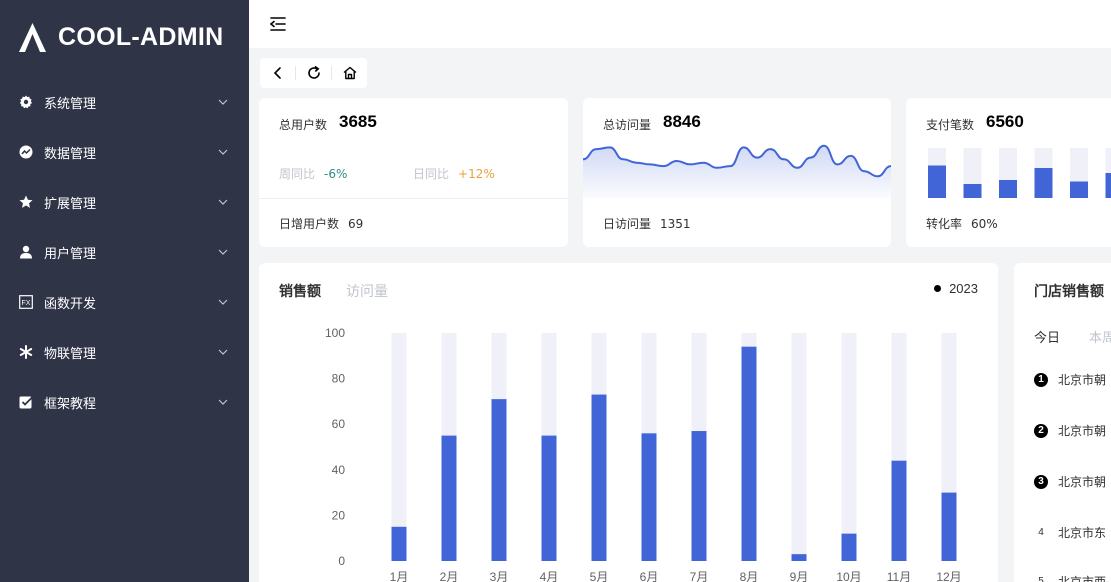  Describe the element at coordinates (26, 202) in the screenshot. I see `star-icon` at that location.